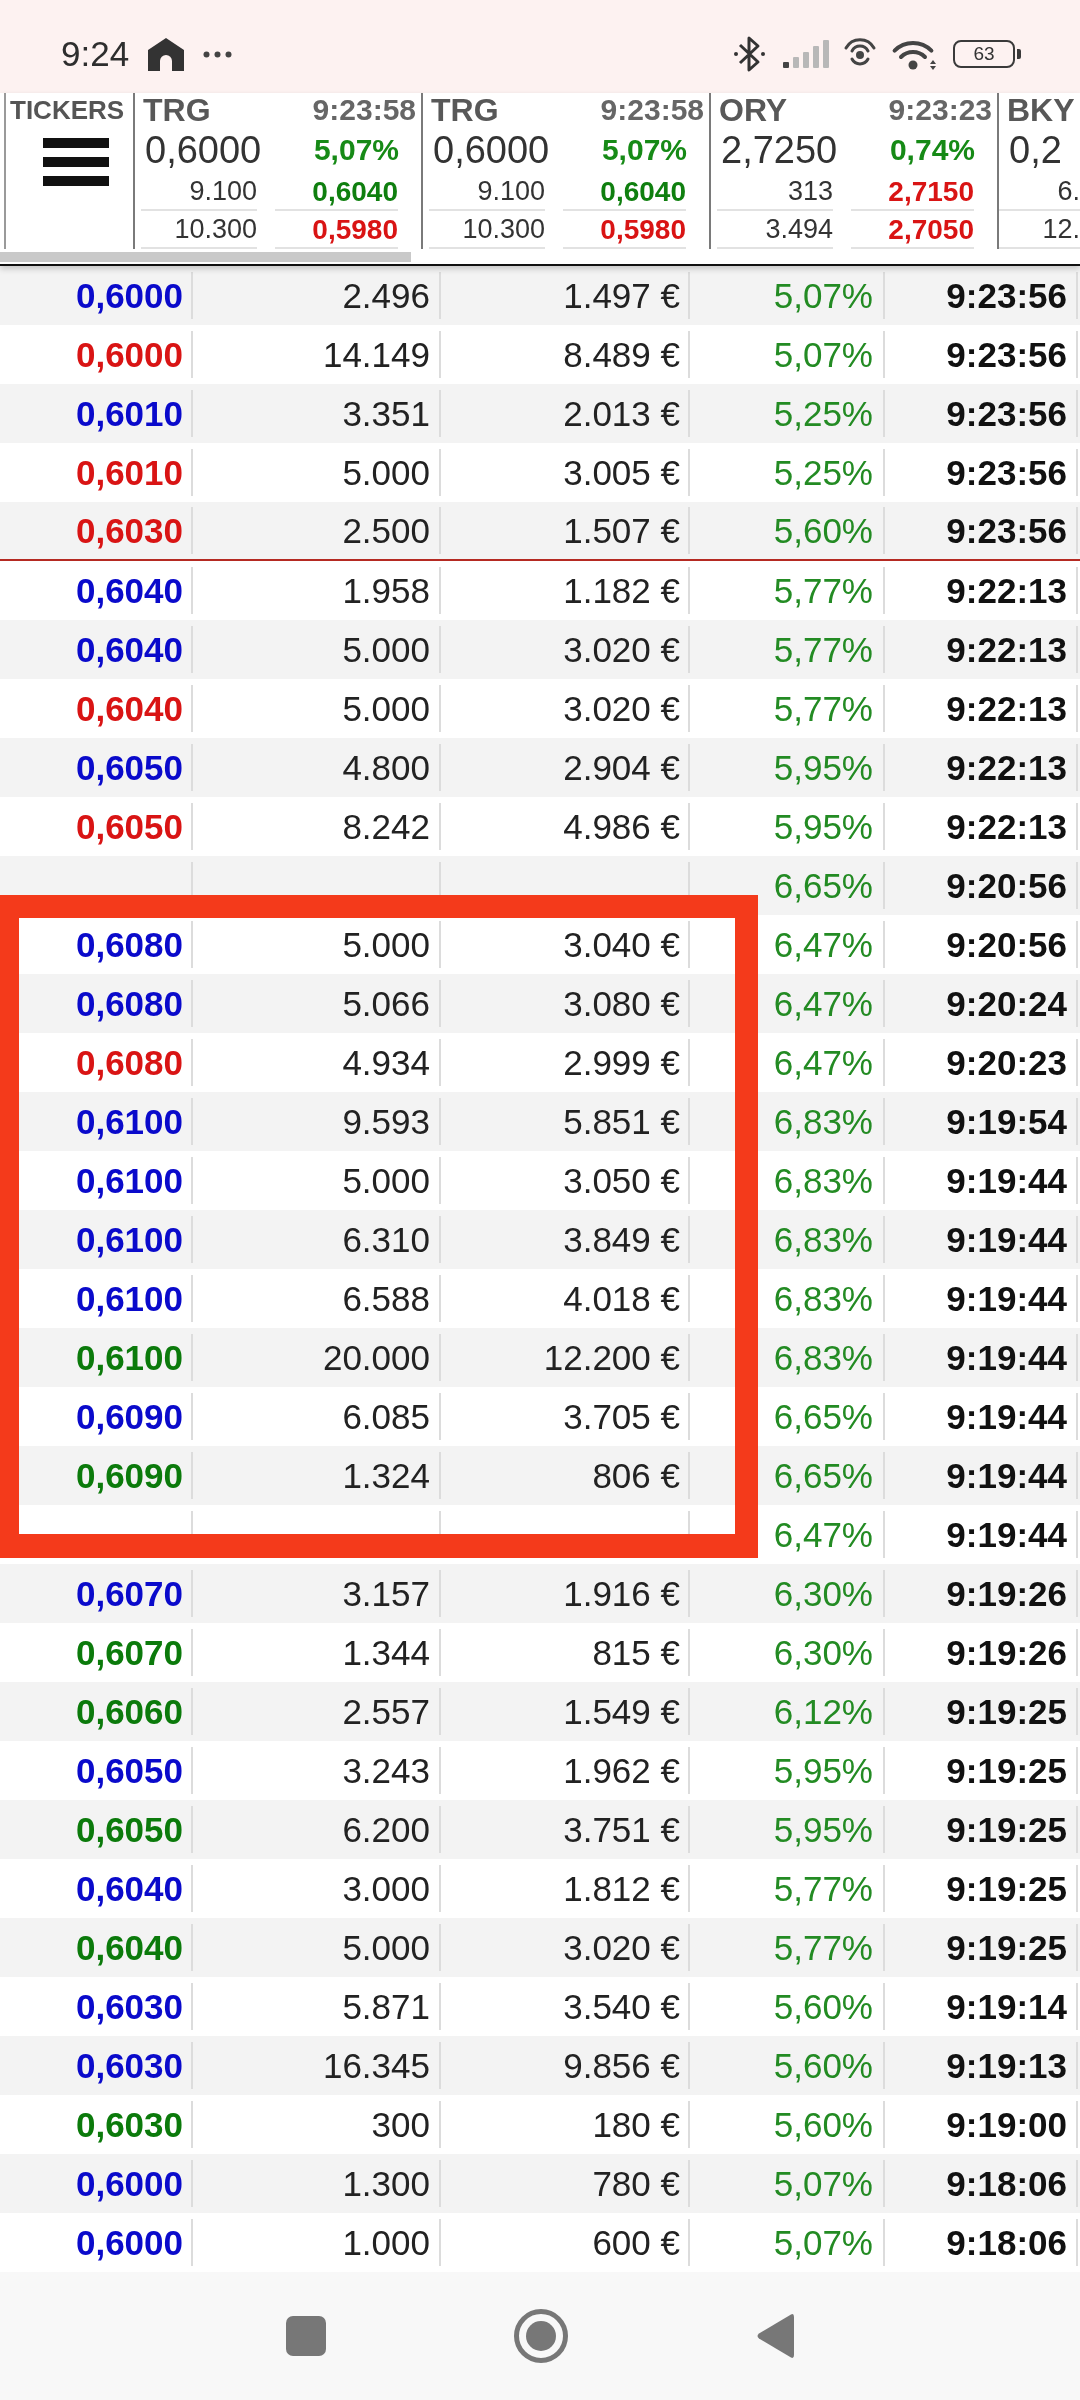 The image size is (1080, 2400). I want to click on clock-time: 9:24, so click(95, 54).